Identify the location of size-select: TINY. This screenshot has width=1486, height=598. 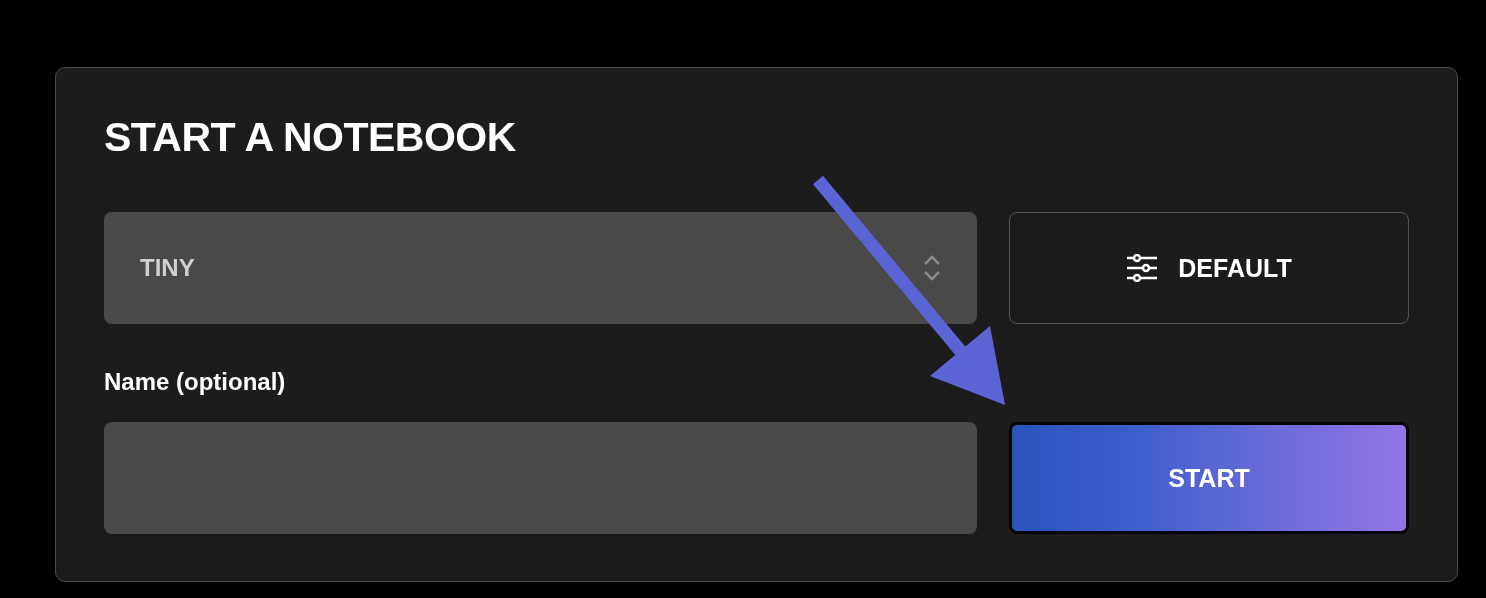
(540, 268).